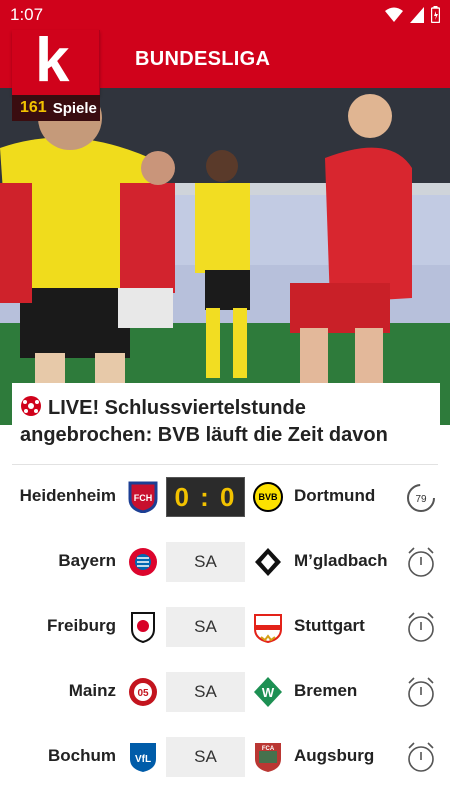 The image size is (450, 800). I want to click on gladbach-crest-icon, so click(268, 562).